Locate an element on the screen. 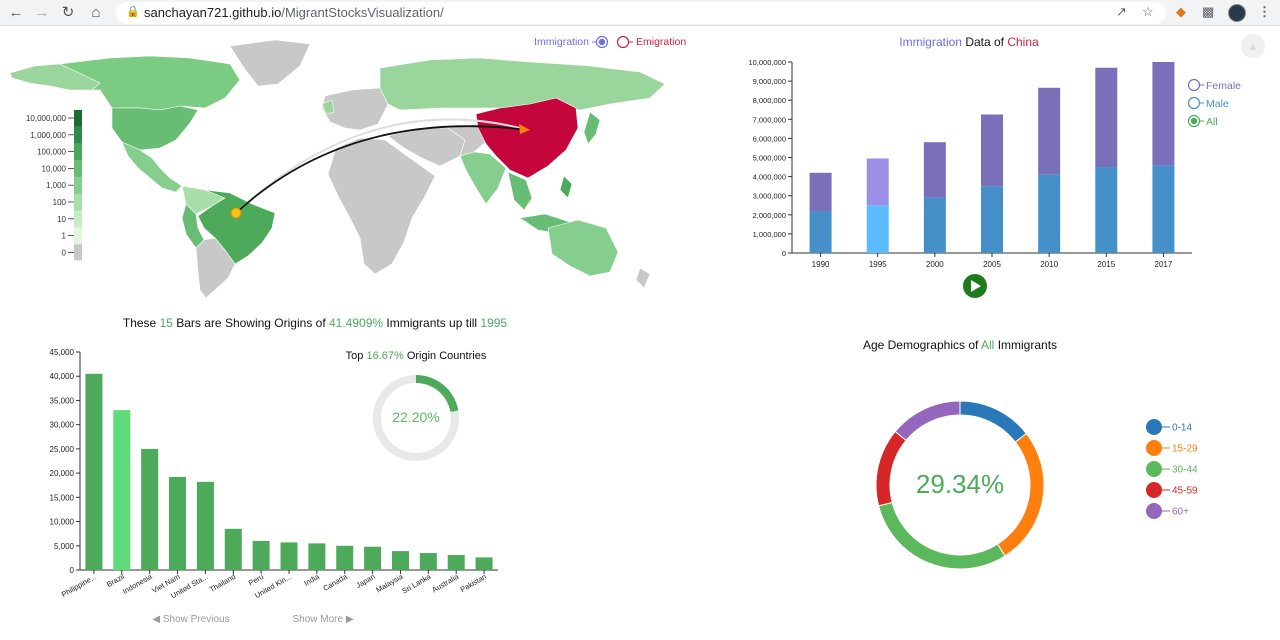 Image resolution: width=1280 pixels, height=640 pixels. age-legend-label: 15-29 is located at coordinates (1185, 449).